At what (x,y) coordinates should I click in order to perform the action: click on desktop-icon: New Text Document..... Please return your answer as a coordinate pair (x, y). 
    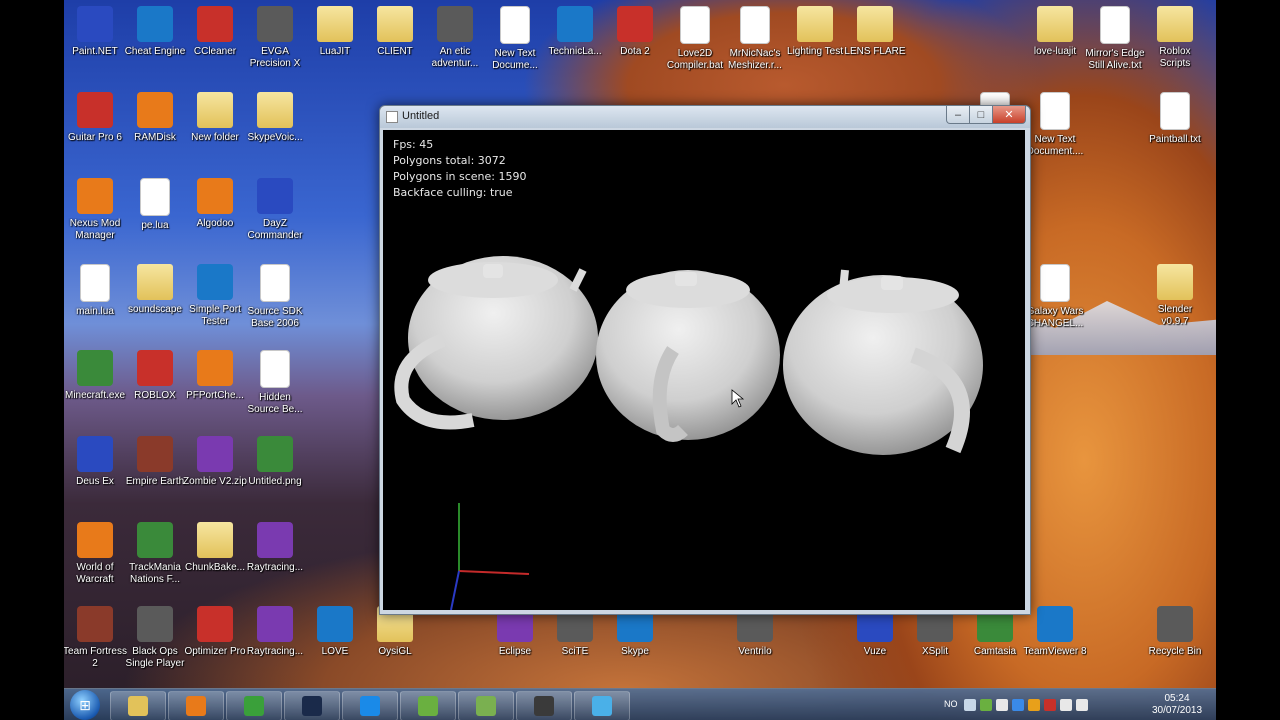
    Looking at the image, I should click on (1055, 128).